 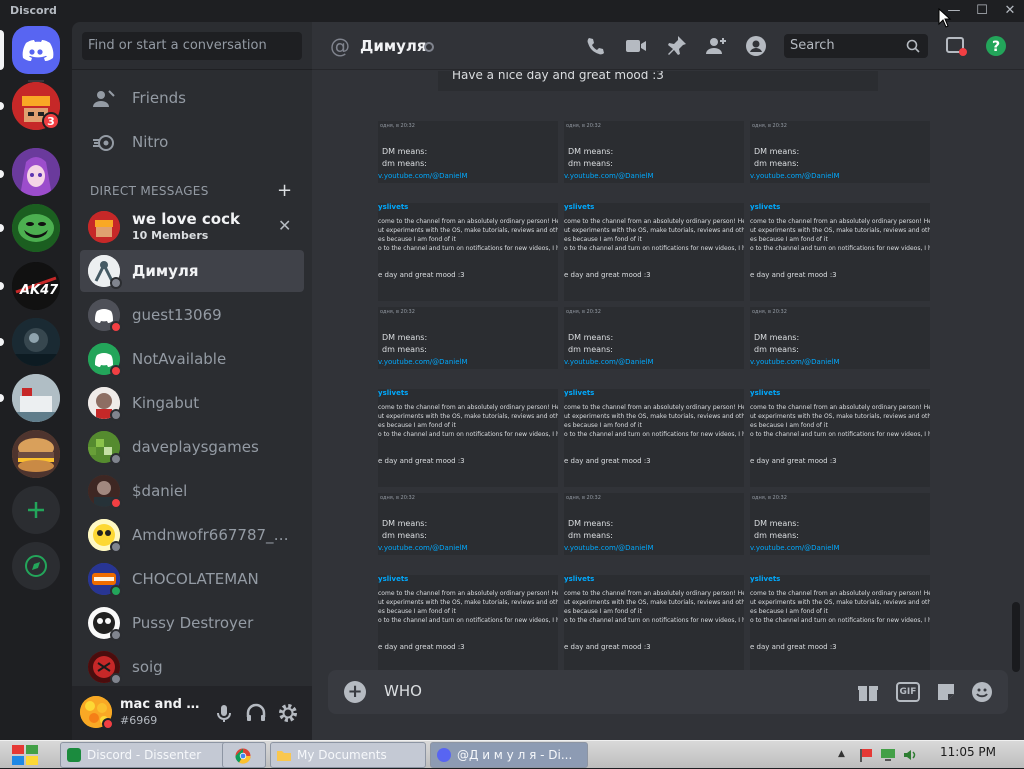 I want to click on server-avatar-icon, so click(x=36, y=398).